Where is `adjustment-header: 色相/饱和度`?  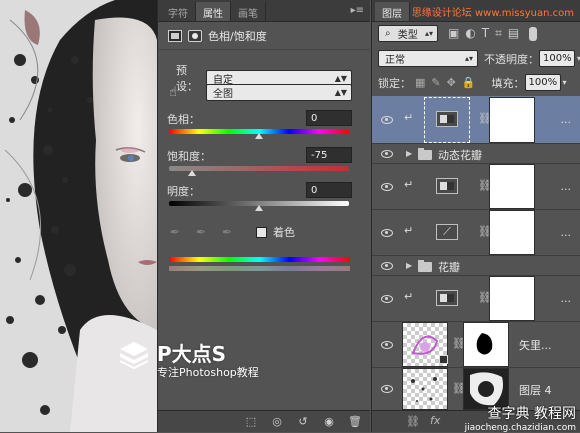 adjustment-header: 色相/饱和度 is located at coordinates (264, 36).